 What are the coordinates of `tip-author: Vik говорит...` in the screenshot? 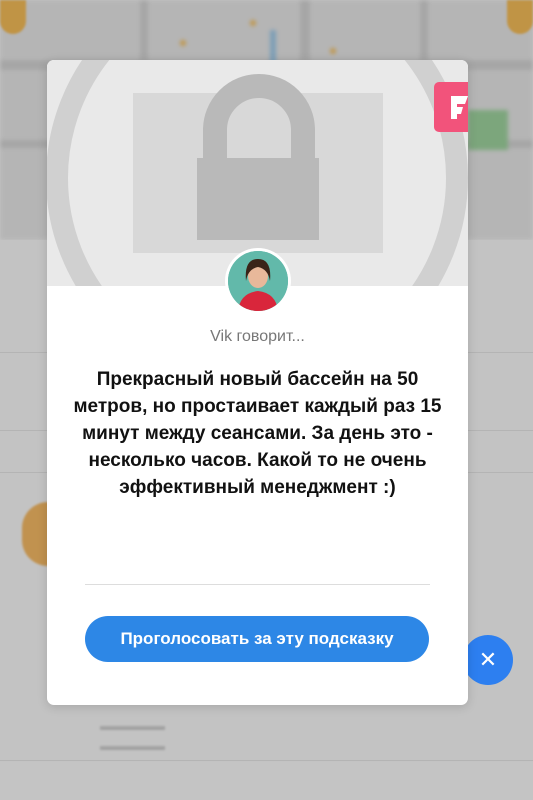 It's located at (257, 336).